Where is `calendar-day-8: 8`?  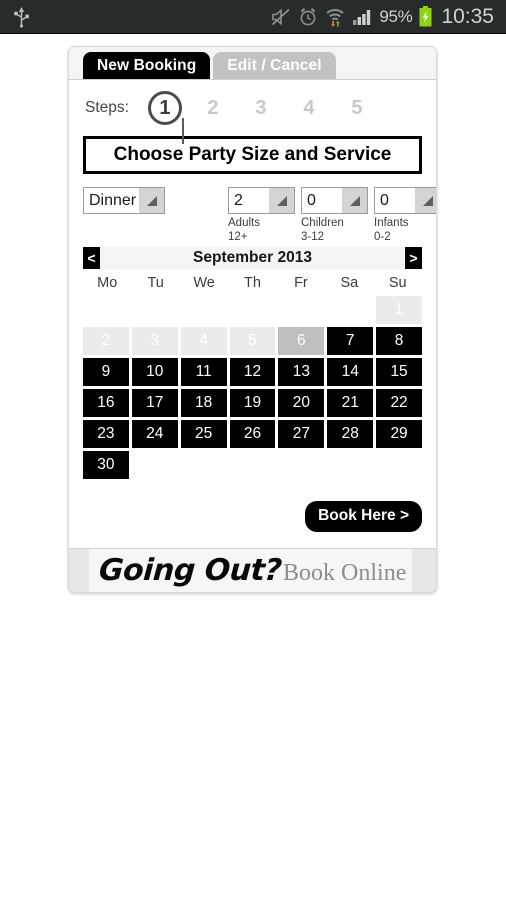 calendar-day-8: 8 is located at coordinates (399, 341).